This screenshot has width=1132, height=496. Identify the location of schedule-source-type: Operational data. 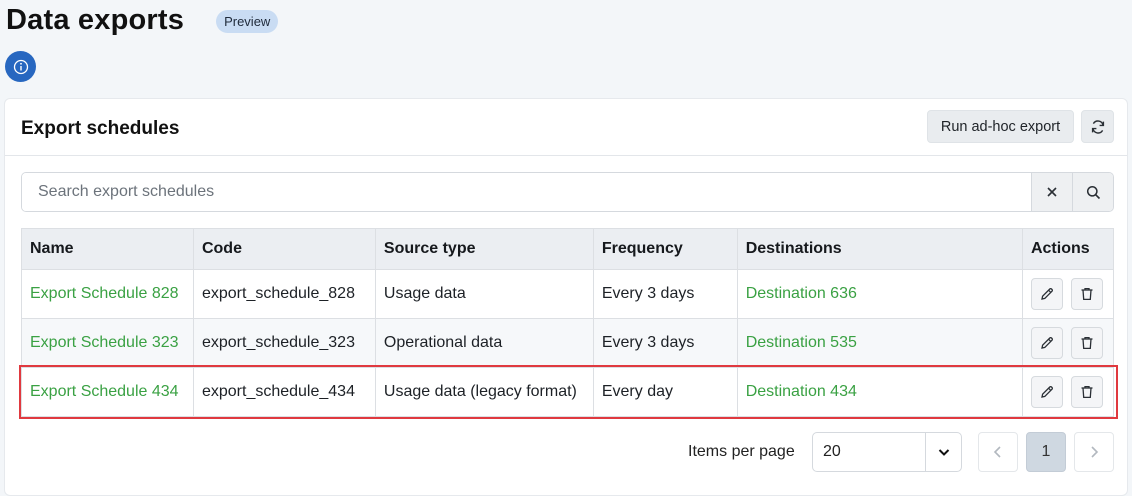
(484, 343).